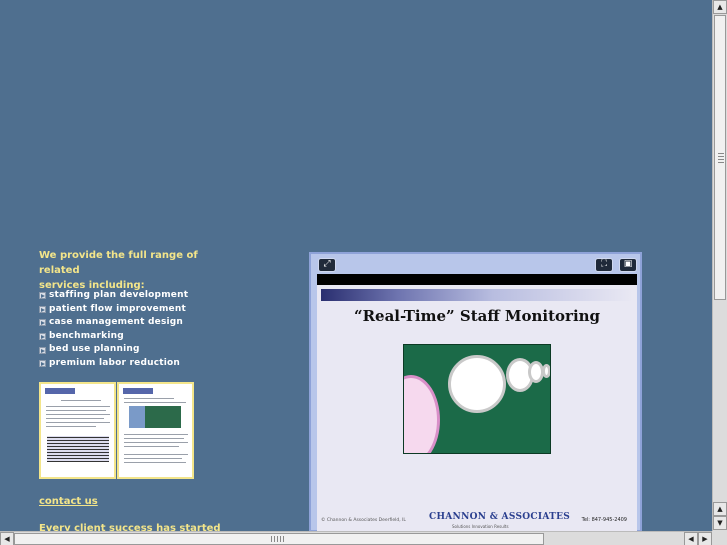  Describe the element at coordinates (720, 523) in the screenshot. I see `scroll-down-icon: ▼` at that location.